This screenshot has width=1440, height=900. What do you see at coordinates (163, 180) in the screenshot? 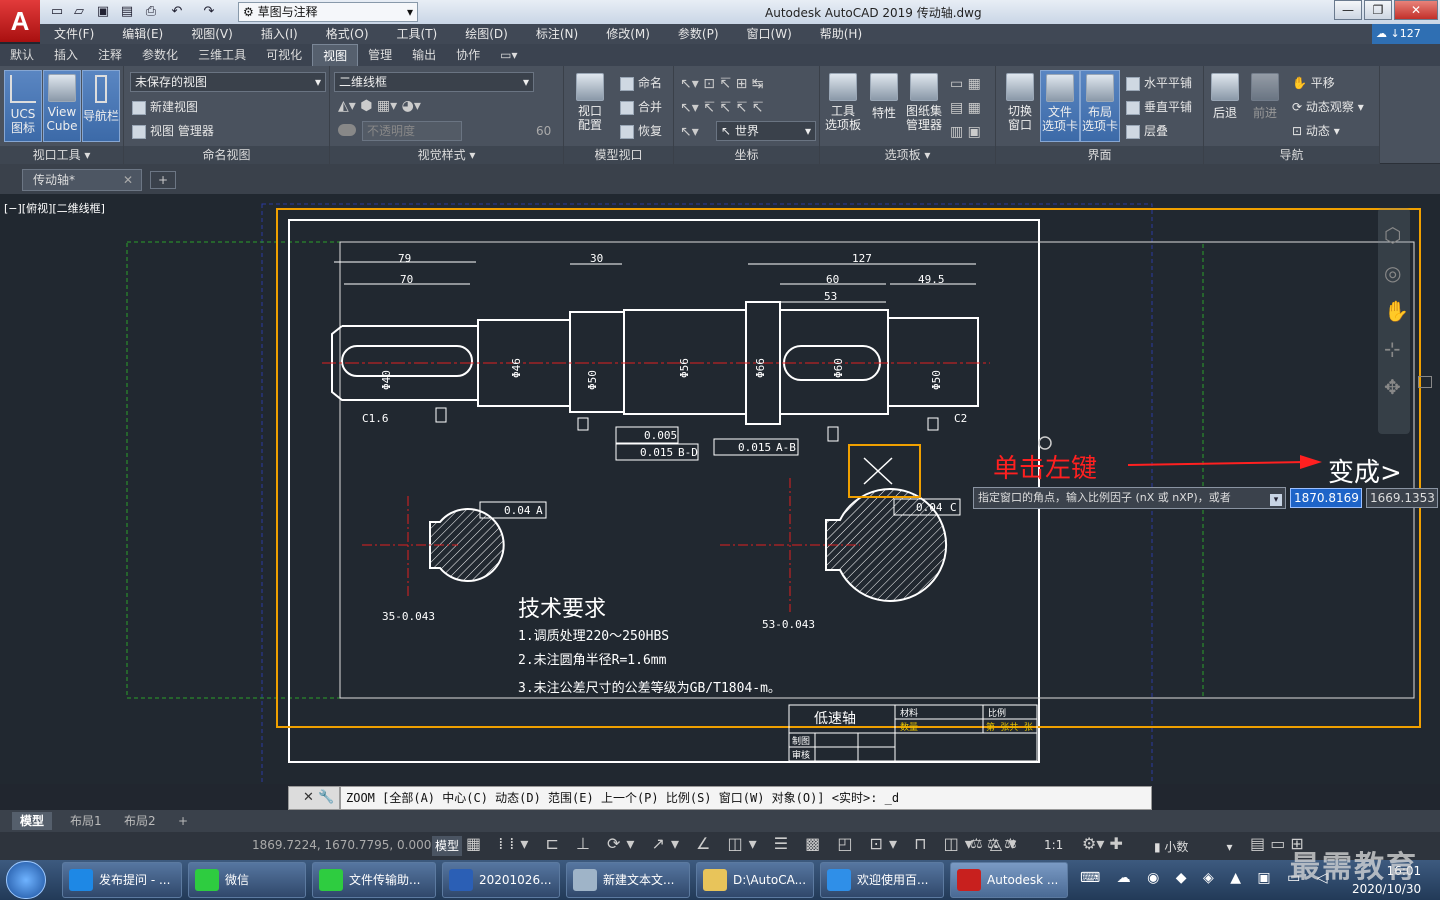
I see `new-tab-button: +` at bounding box center [163, 180].